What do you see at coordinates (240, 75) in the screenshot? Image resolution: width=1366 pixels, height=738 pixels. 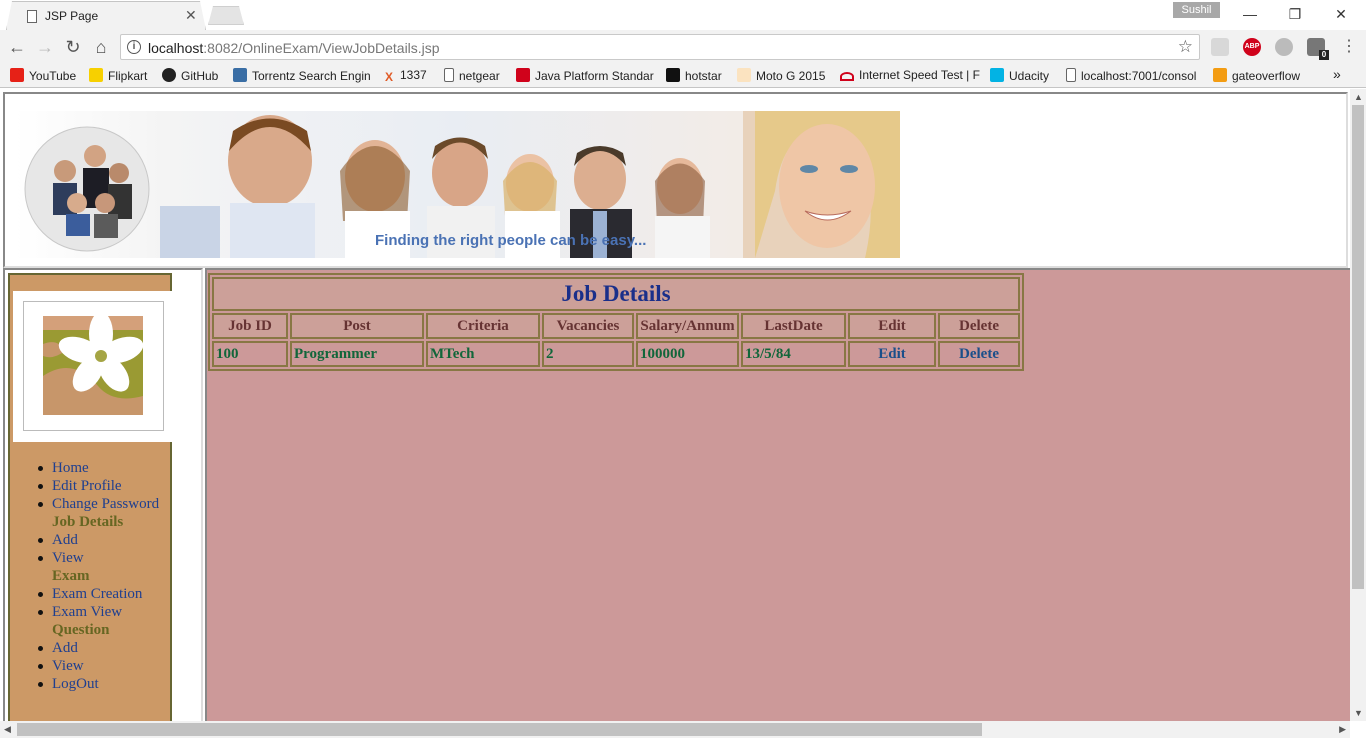 I see `torrentz-icon` at bounding box center [240, 75].